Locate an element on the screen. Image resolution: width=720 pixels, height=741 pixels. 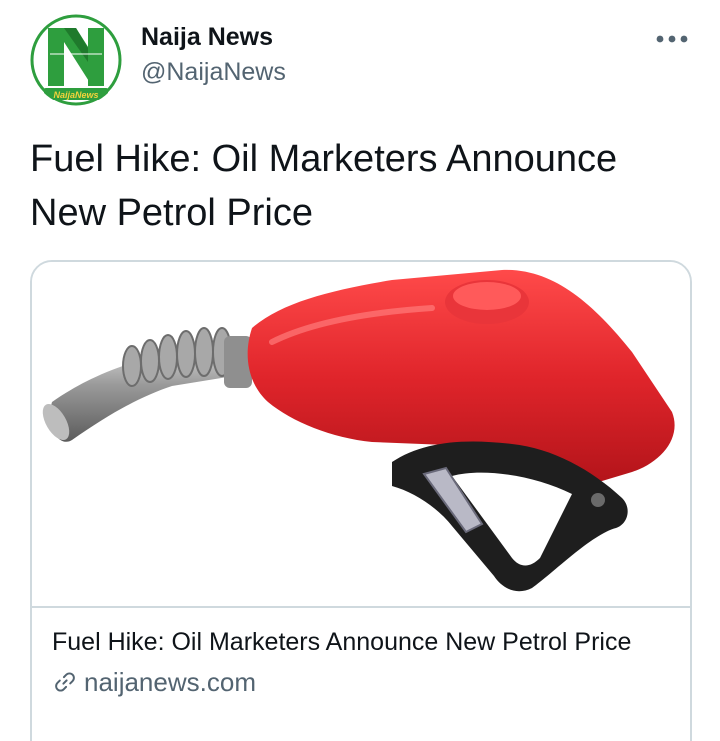
avatar: NaijaNews is located at coordinates (76, 60).